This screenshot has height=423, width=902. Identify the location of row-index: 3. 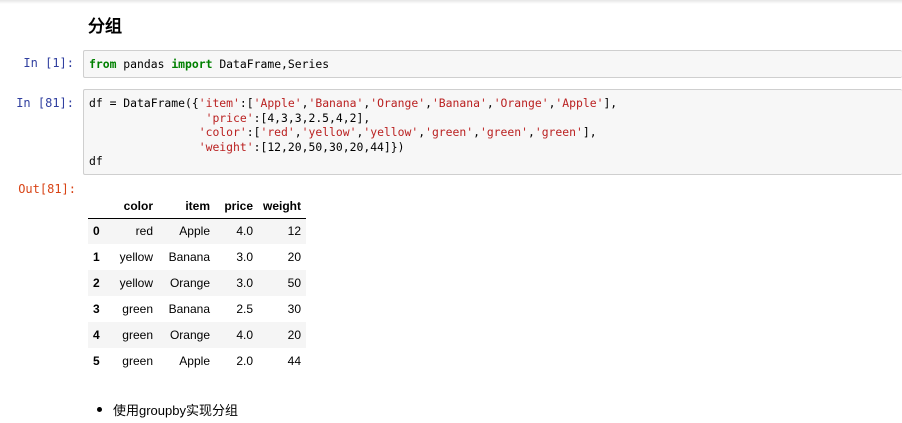
(96, 309).